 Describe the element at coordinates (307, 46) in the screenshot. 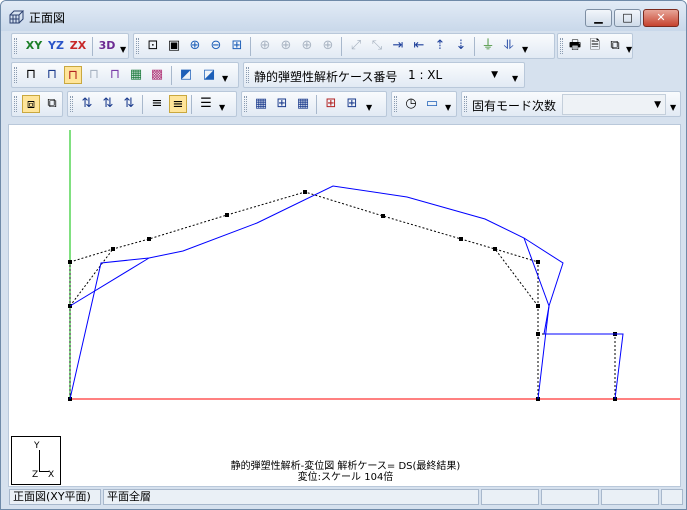

I see `rotate-up-icon: ⊕` at that location.